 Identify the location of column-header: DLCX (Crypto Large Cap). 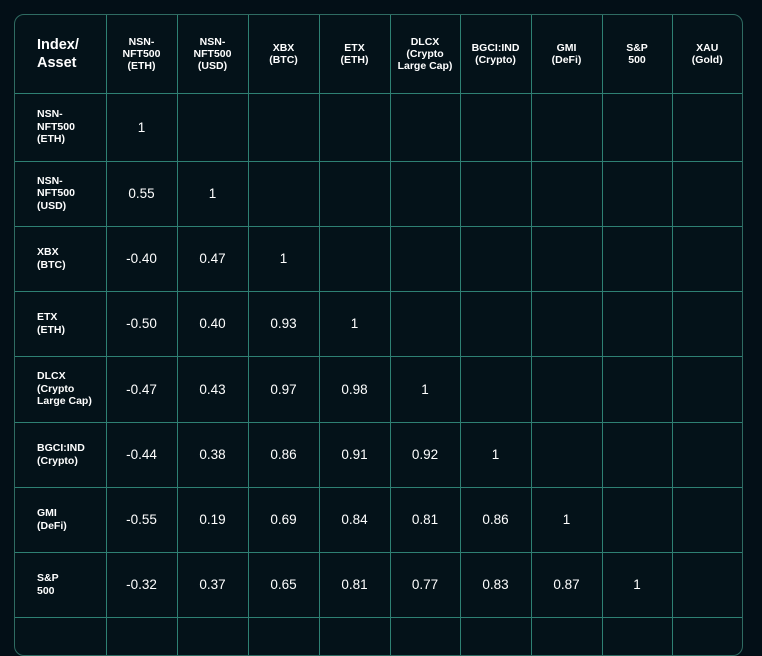
(425, 54).